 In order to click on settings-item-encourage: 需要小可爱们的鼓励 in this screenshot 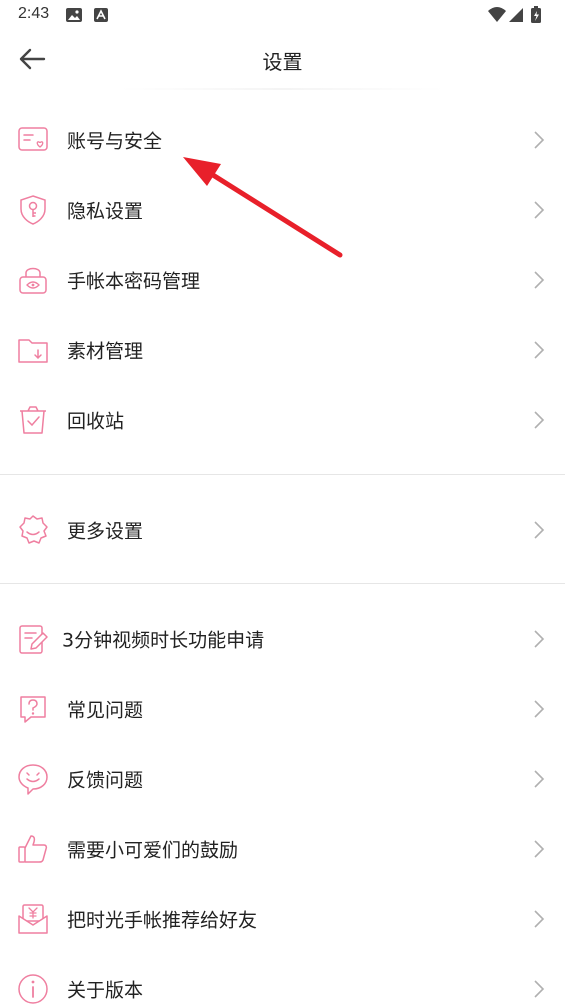, I will do `click(282, 849)`.